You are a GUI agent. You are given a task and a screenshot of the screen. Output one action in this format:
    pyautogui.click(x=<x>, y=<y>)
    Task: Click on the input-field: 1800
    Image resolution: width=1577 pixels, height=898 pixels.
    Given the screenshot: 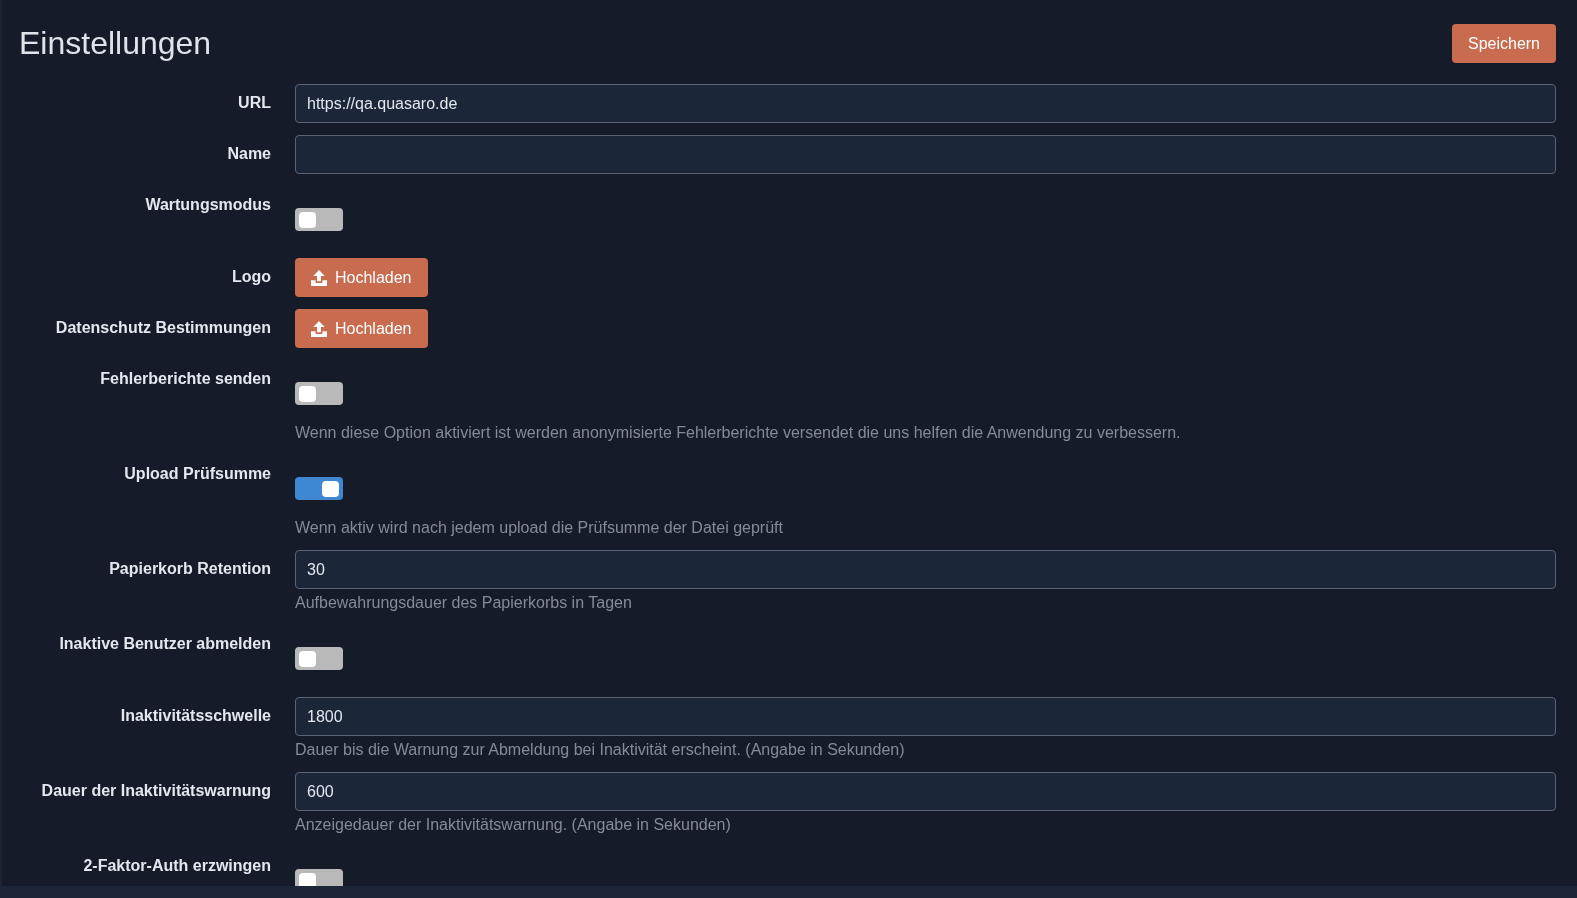 What is the action you would take?
    pyautogui.click(x=925, y=716)
    